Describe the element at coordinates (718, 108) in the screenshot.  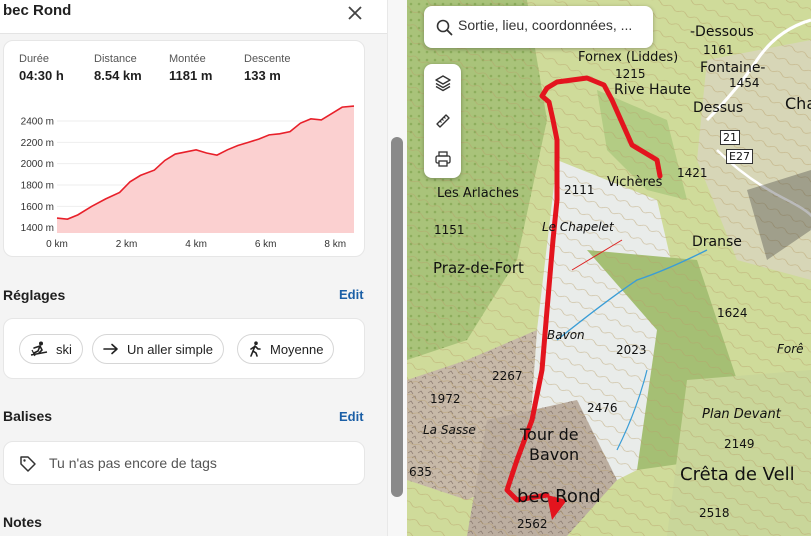
I see `map-label: Dessus` at that location.